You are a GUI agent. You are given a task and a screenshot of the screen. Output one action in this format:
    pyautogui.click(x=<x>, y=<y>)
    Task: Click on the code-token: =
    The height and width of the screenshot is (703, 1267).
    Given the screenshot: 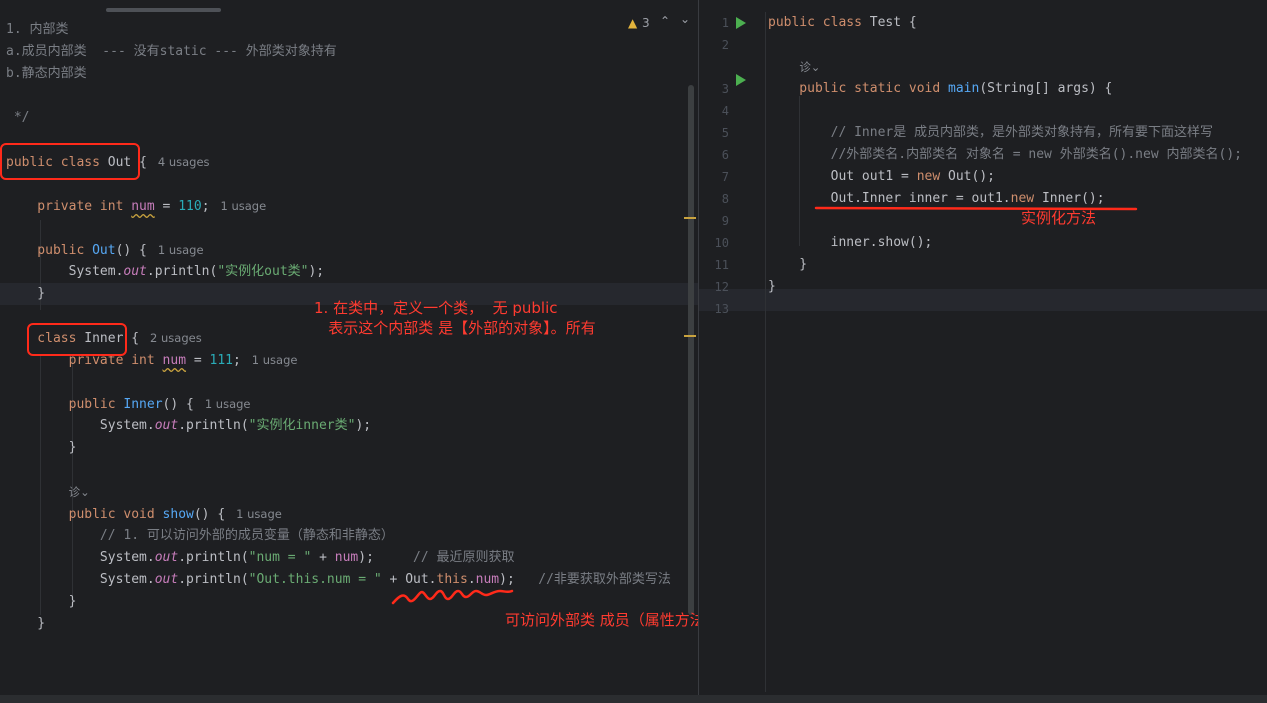 What is the action you would take?
    pyautogui.click(x=166, y=206)
    